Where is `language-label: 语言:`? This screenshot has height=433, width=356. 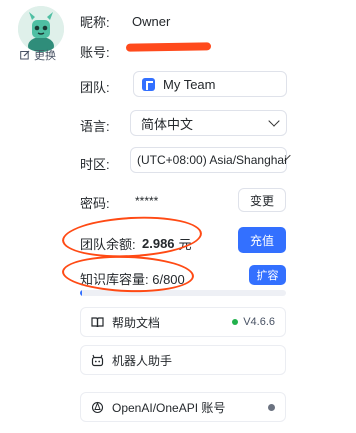
language-label: 语言: is located at coordinates (95, 126).